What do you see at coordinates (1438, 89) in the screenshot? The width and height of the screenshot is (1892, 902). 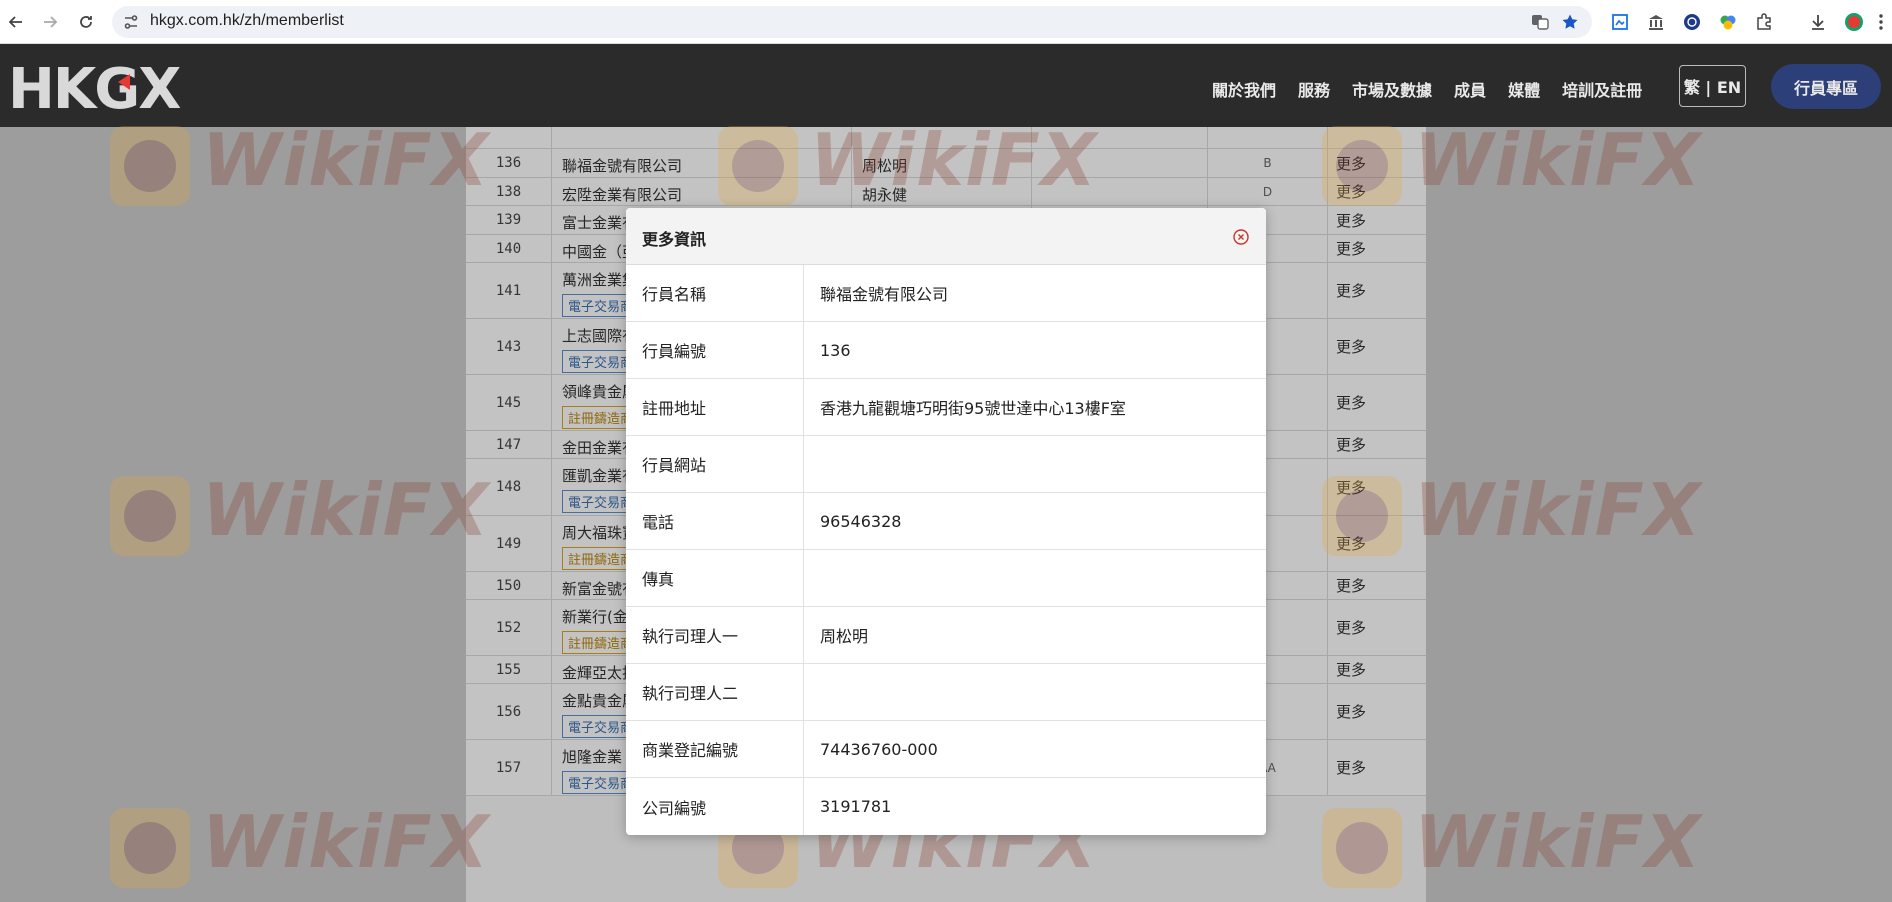 I see `top-navigation: 關於我們 服務 市場及數據 成員 媒體 培訓及註冊` at bounding box center [1438, 89].